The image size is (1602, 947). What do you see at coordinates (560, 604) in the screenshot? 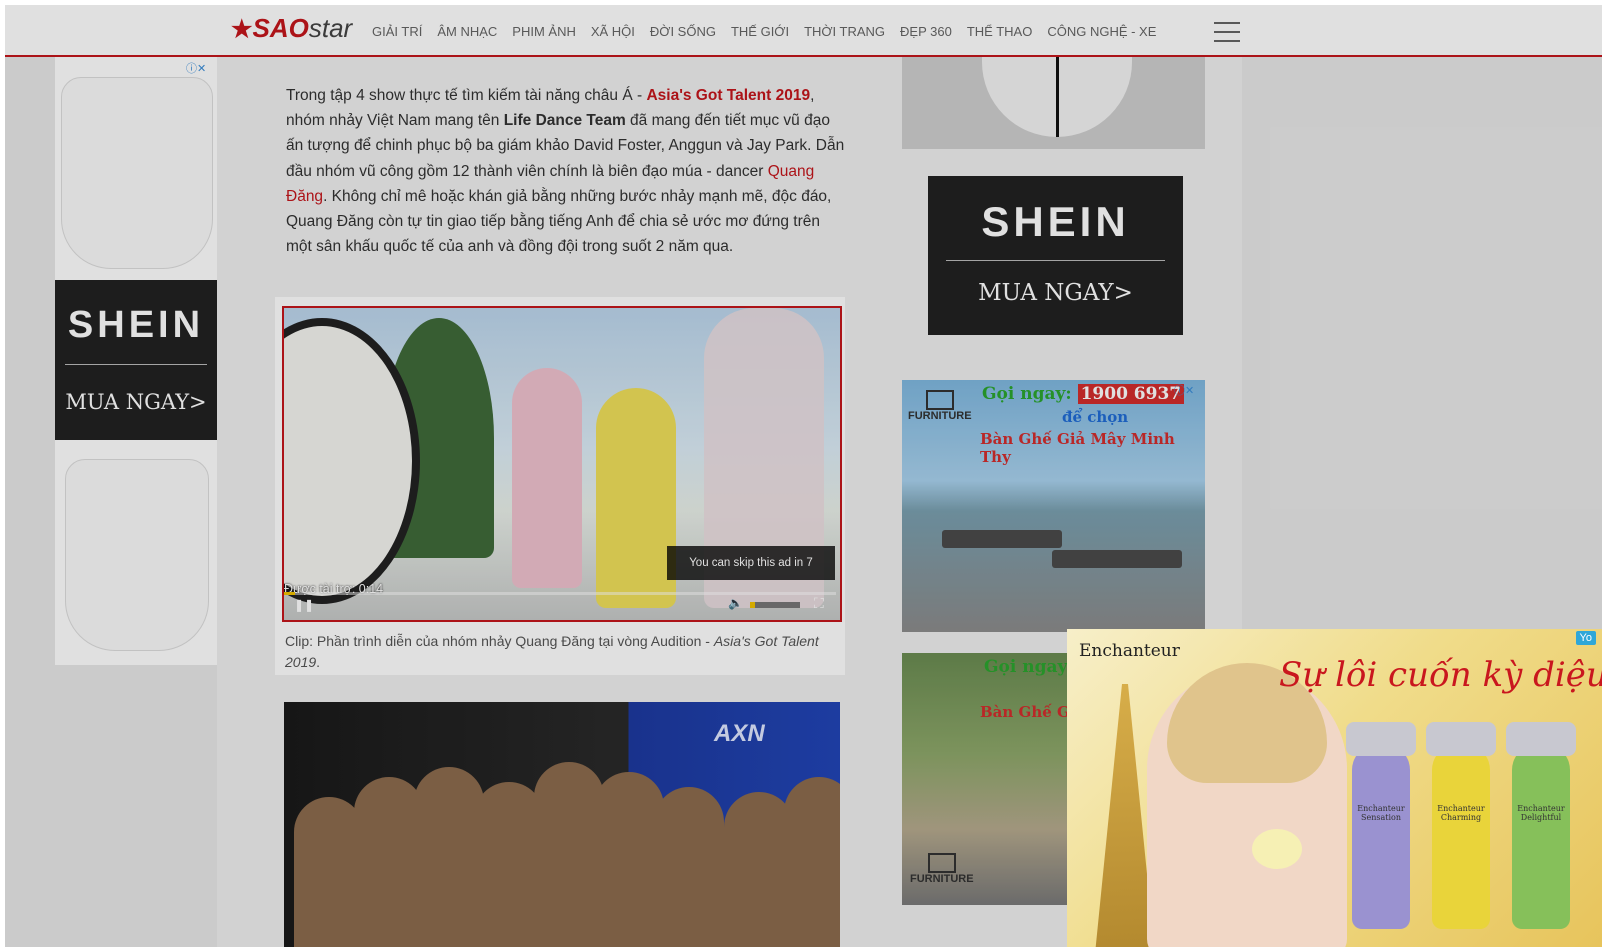
I see `video-controls: ❚❚ 🔈 ⛶` at bounding box center [560, 604].